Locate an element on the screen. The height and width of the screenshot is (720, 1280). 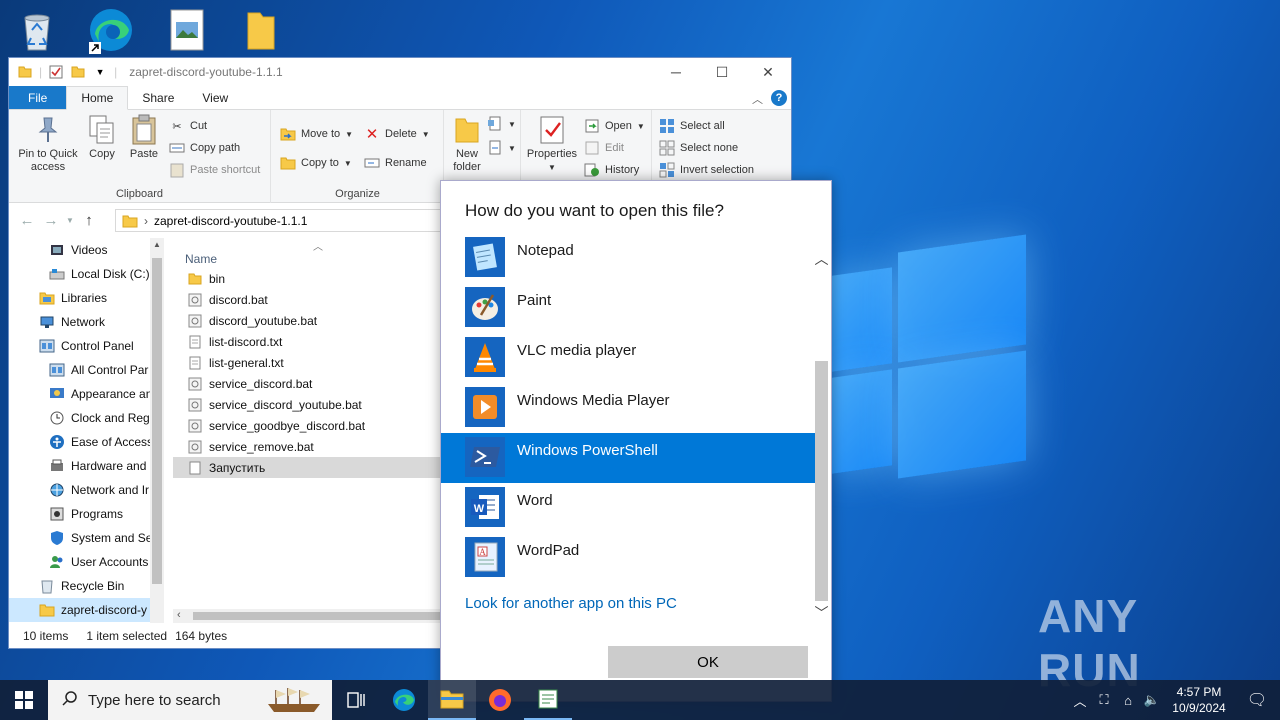
folder-desktop-icon is located at coordinates (261, 30).